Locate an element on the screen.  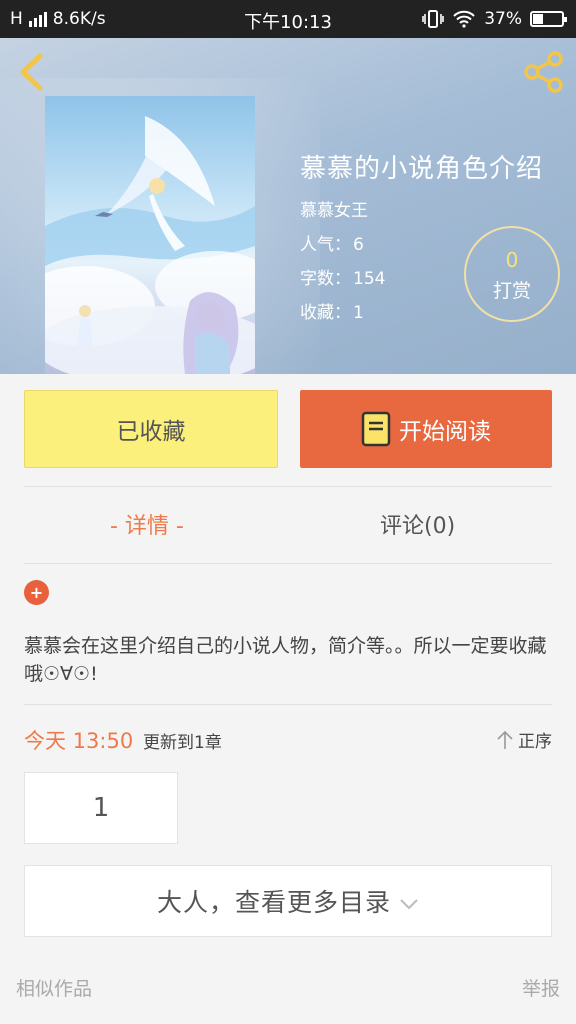
word-count-label: 字数： is located at coordinates (325, 279).